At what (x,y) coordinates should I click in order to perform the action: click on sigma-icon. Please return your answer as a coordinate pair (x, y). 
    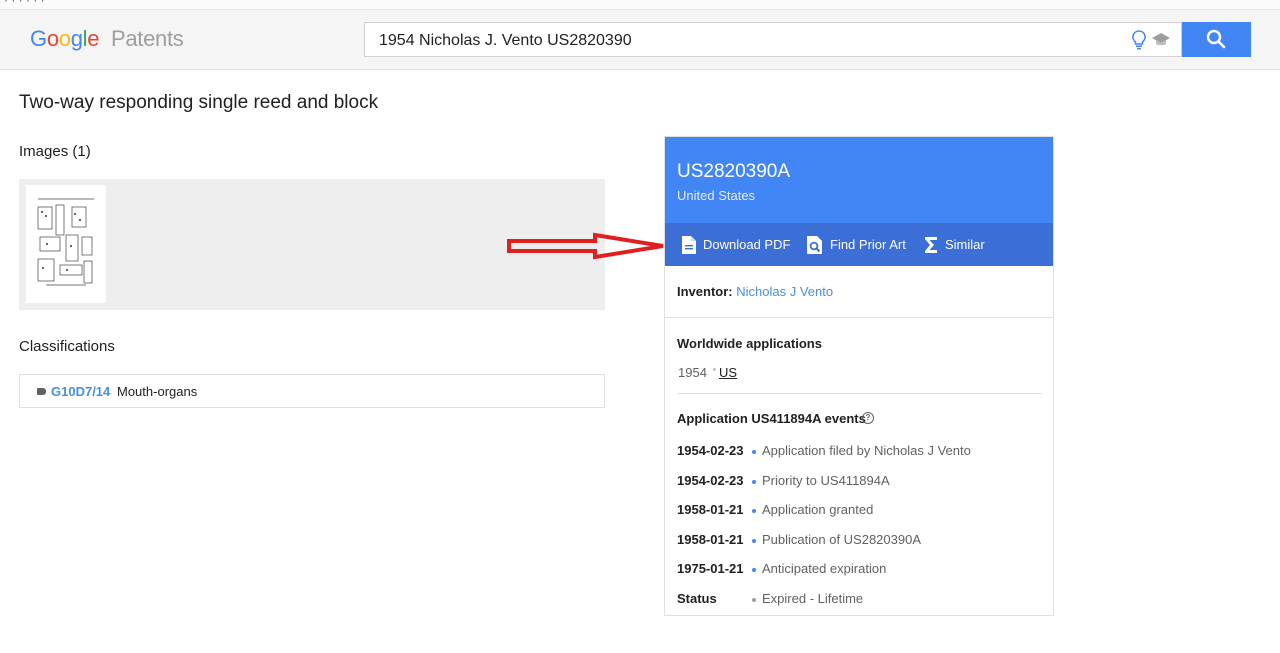
    Looking at the image, I should click on (931, 244).